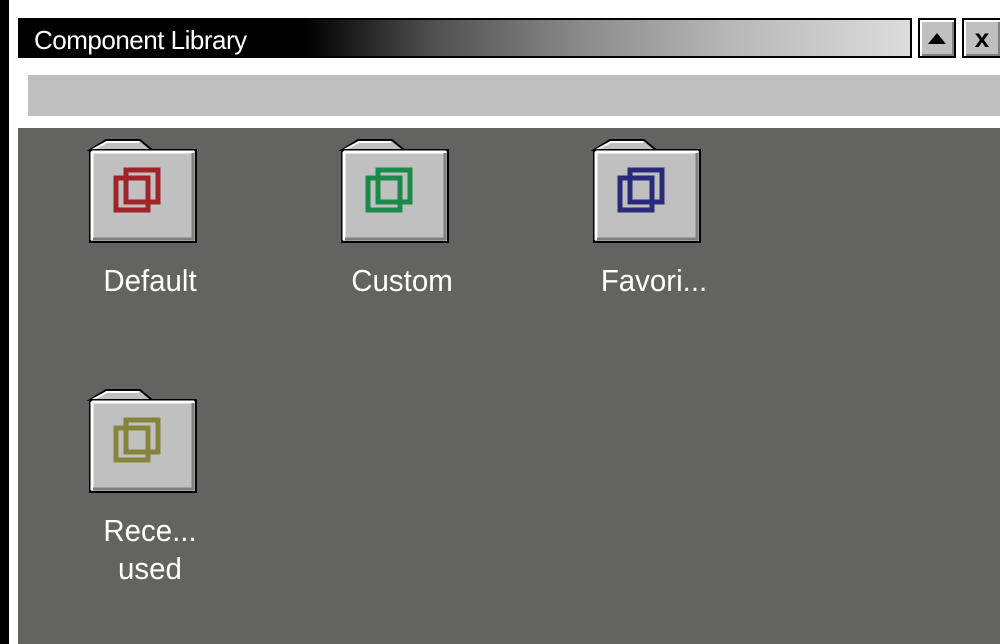 The width and height of the screenshot is (1000, 644). I want to click on item-label: Default, so click(150, 280).